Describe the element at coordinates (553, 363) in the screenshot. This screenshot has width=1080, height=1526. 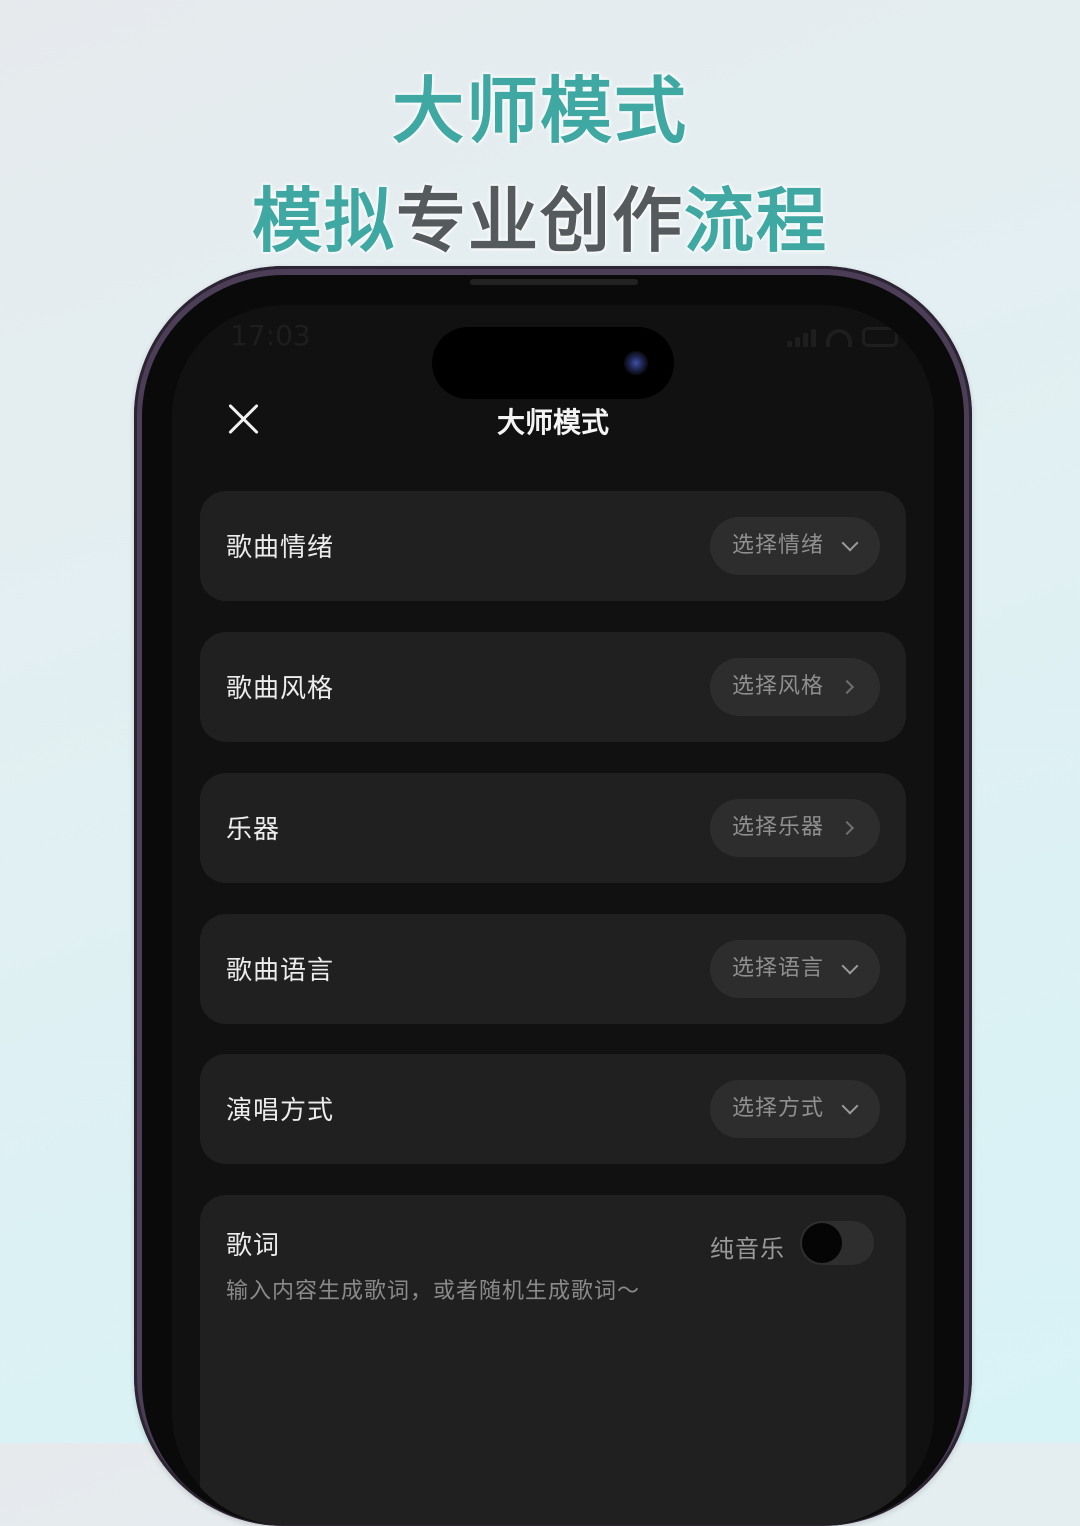
I see `dynamic-island` at that location.